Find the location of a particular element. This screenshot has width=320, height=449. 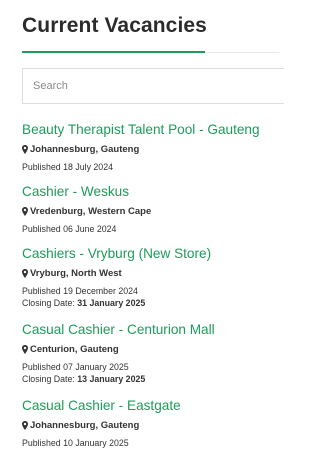

page-title: Current Vacancies is located at coordinates (114, 25).